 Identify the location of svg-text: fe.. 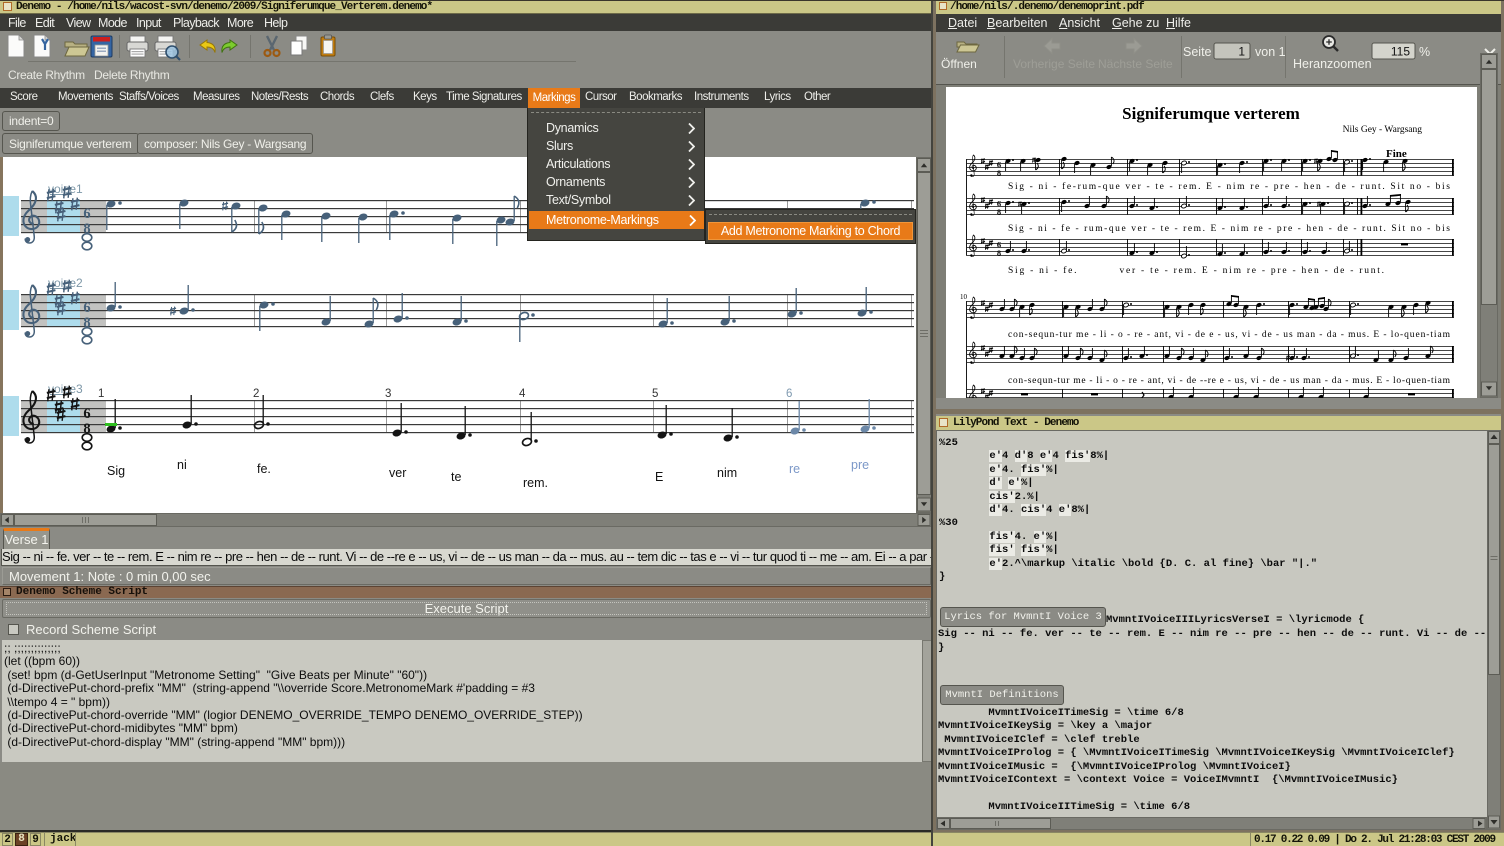
(264, 469).